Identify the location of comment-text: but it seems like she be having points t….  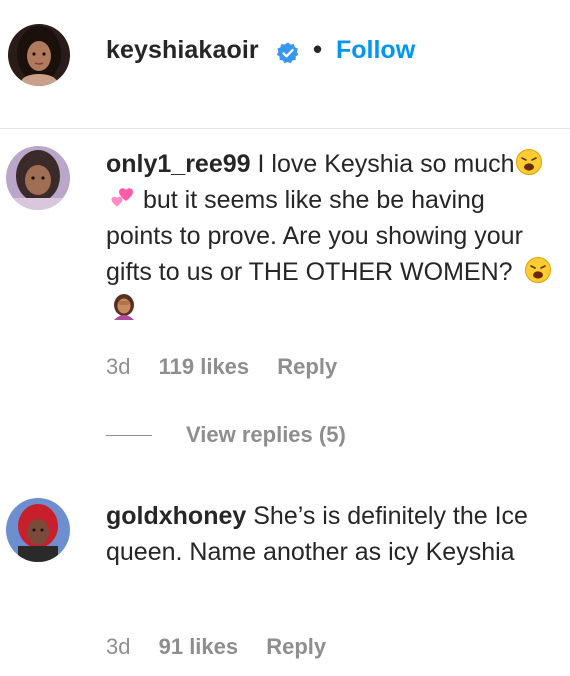
(314, 236).